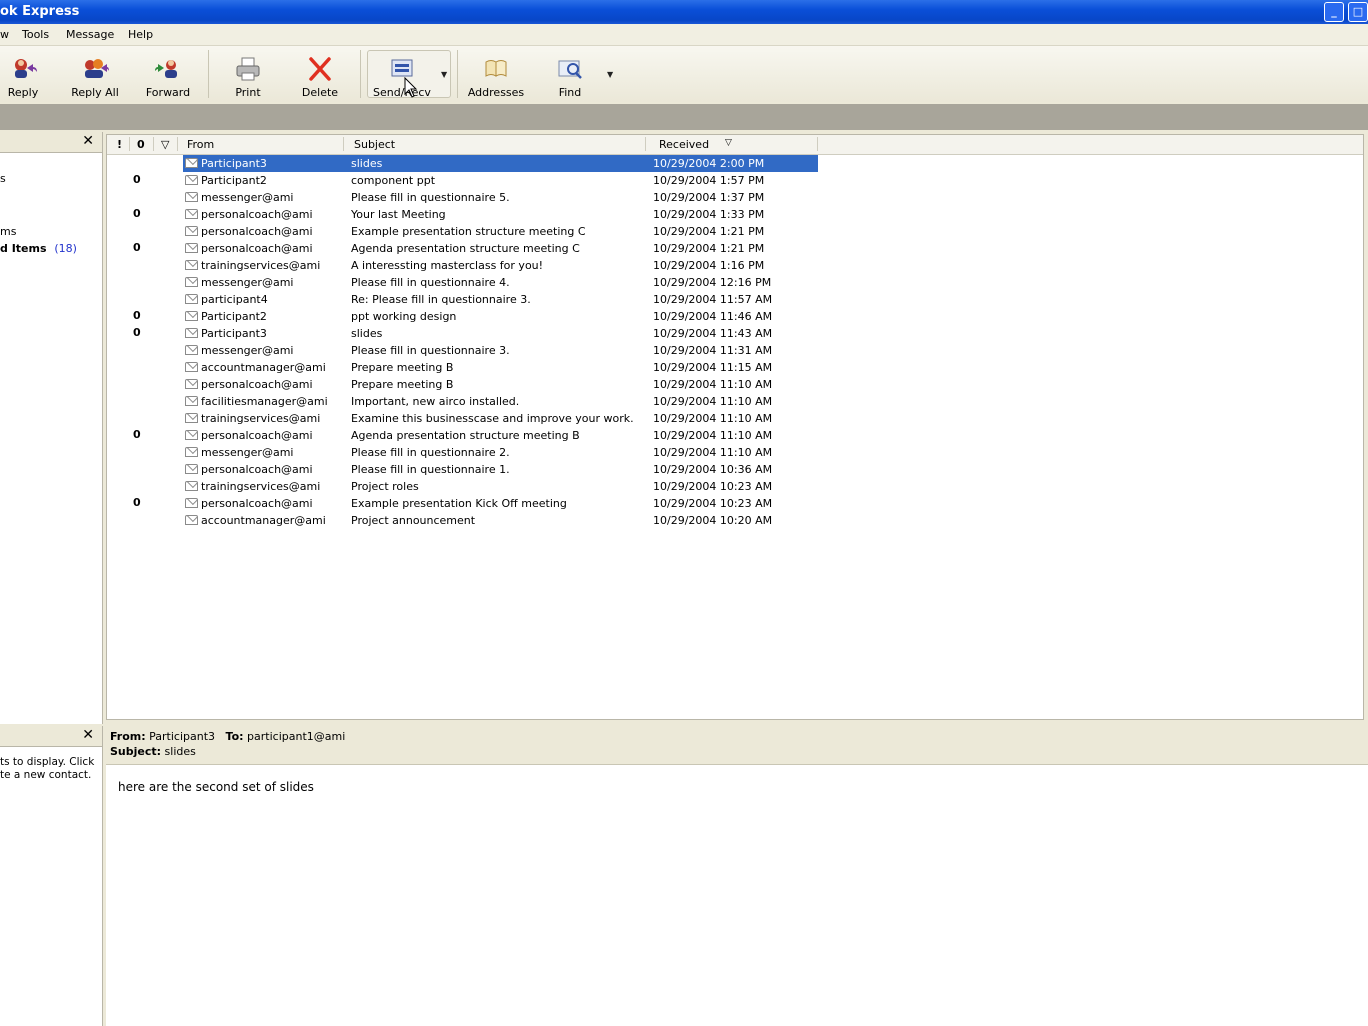  I want to click on message-subject: Please fill in questionnaire 4., so click(430, 282).